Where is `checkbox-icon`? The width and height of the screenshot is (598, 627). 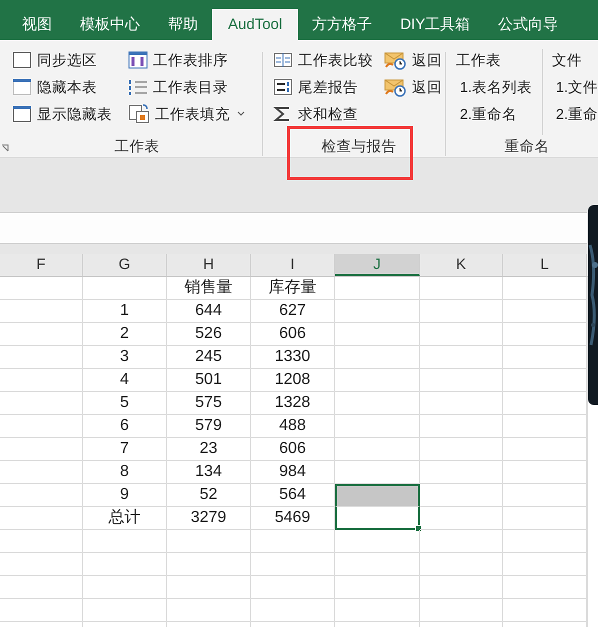
checkbox-icon is located at coordinates (22, 60).